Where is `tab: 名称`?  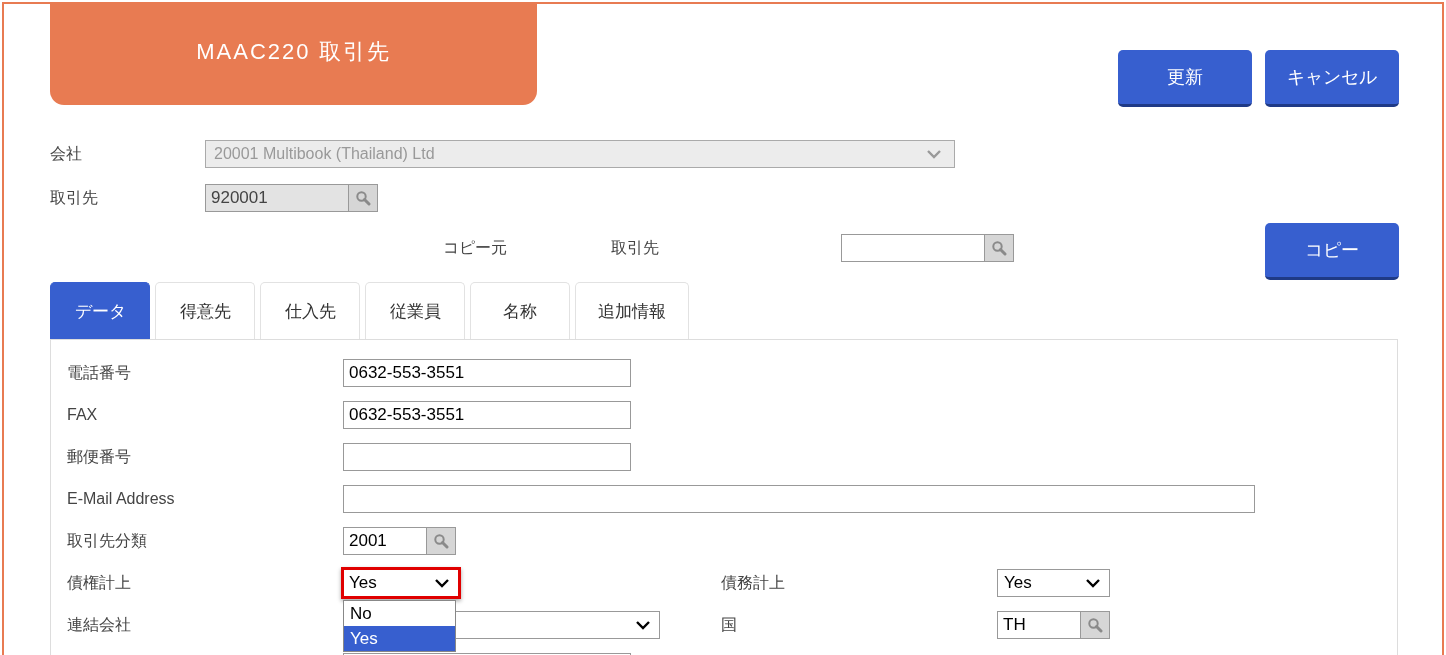 tab: 名称 is located at coordinates (520, 310).